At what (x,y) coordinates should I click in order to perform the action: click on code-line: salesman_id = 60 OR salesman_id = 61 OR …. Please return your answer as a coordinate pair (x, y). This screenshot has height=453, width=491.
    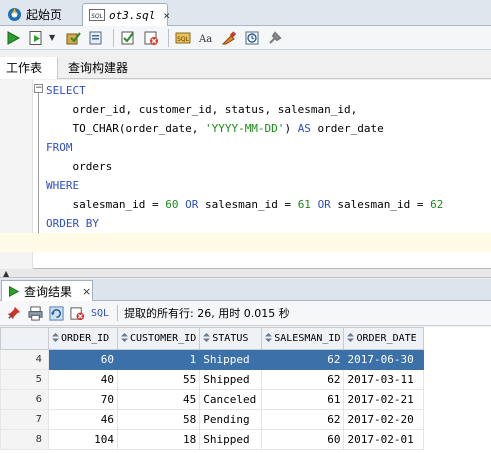
    Looking at the image, I should click on (244, 204).